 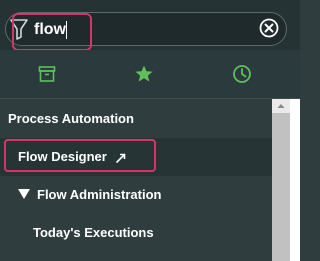 What do you see at coordinates (71, 118) in the screenshot?
I see `section-title: Process Automation` at bounding box center [71, 118].